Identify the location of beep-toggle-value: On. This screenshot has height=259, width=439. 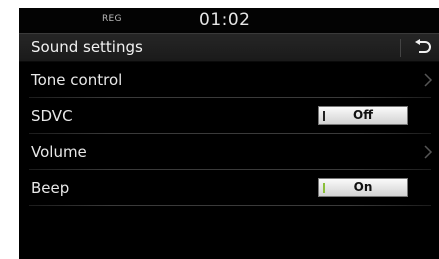
(363, 187).